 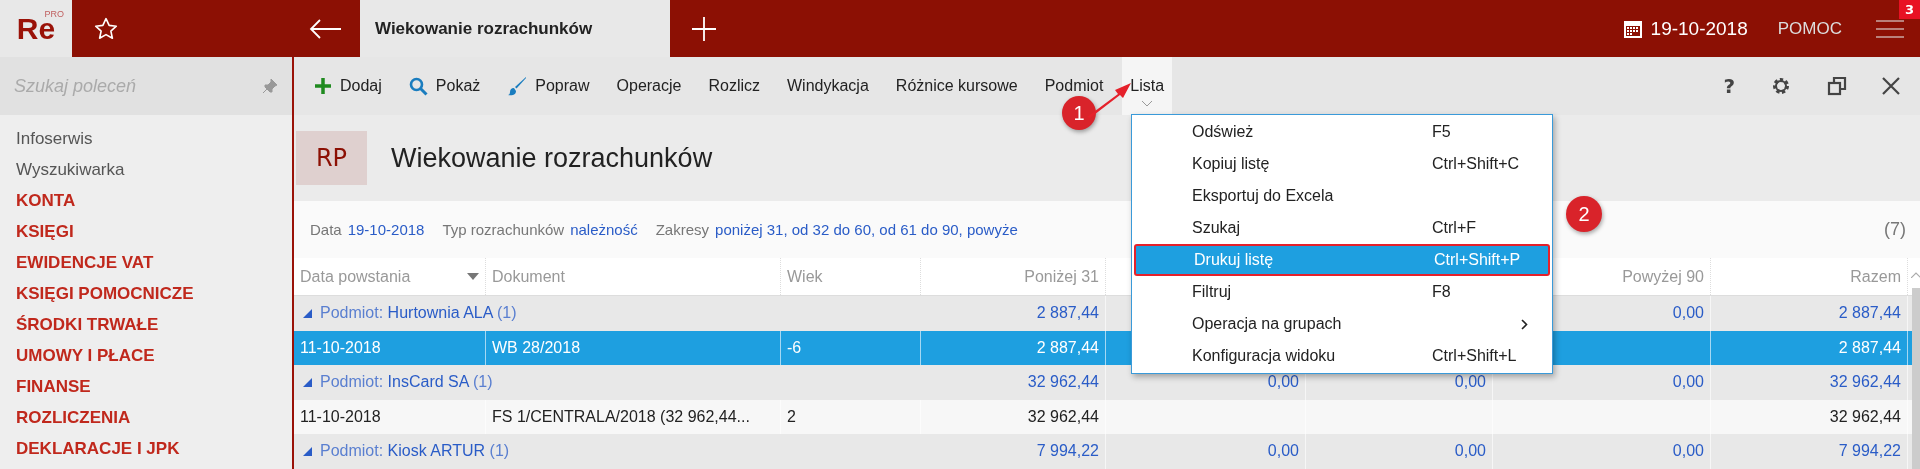 I want to click on sidebar-section: ROZLICZENIA, so click(x=146, y=417).